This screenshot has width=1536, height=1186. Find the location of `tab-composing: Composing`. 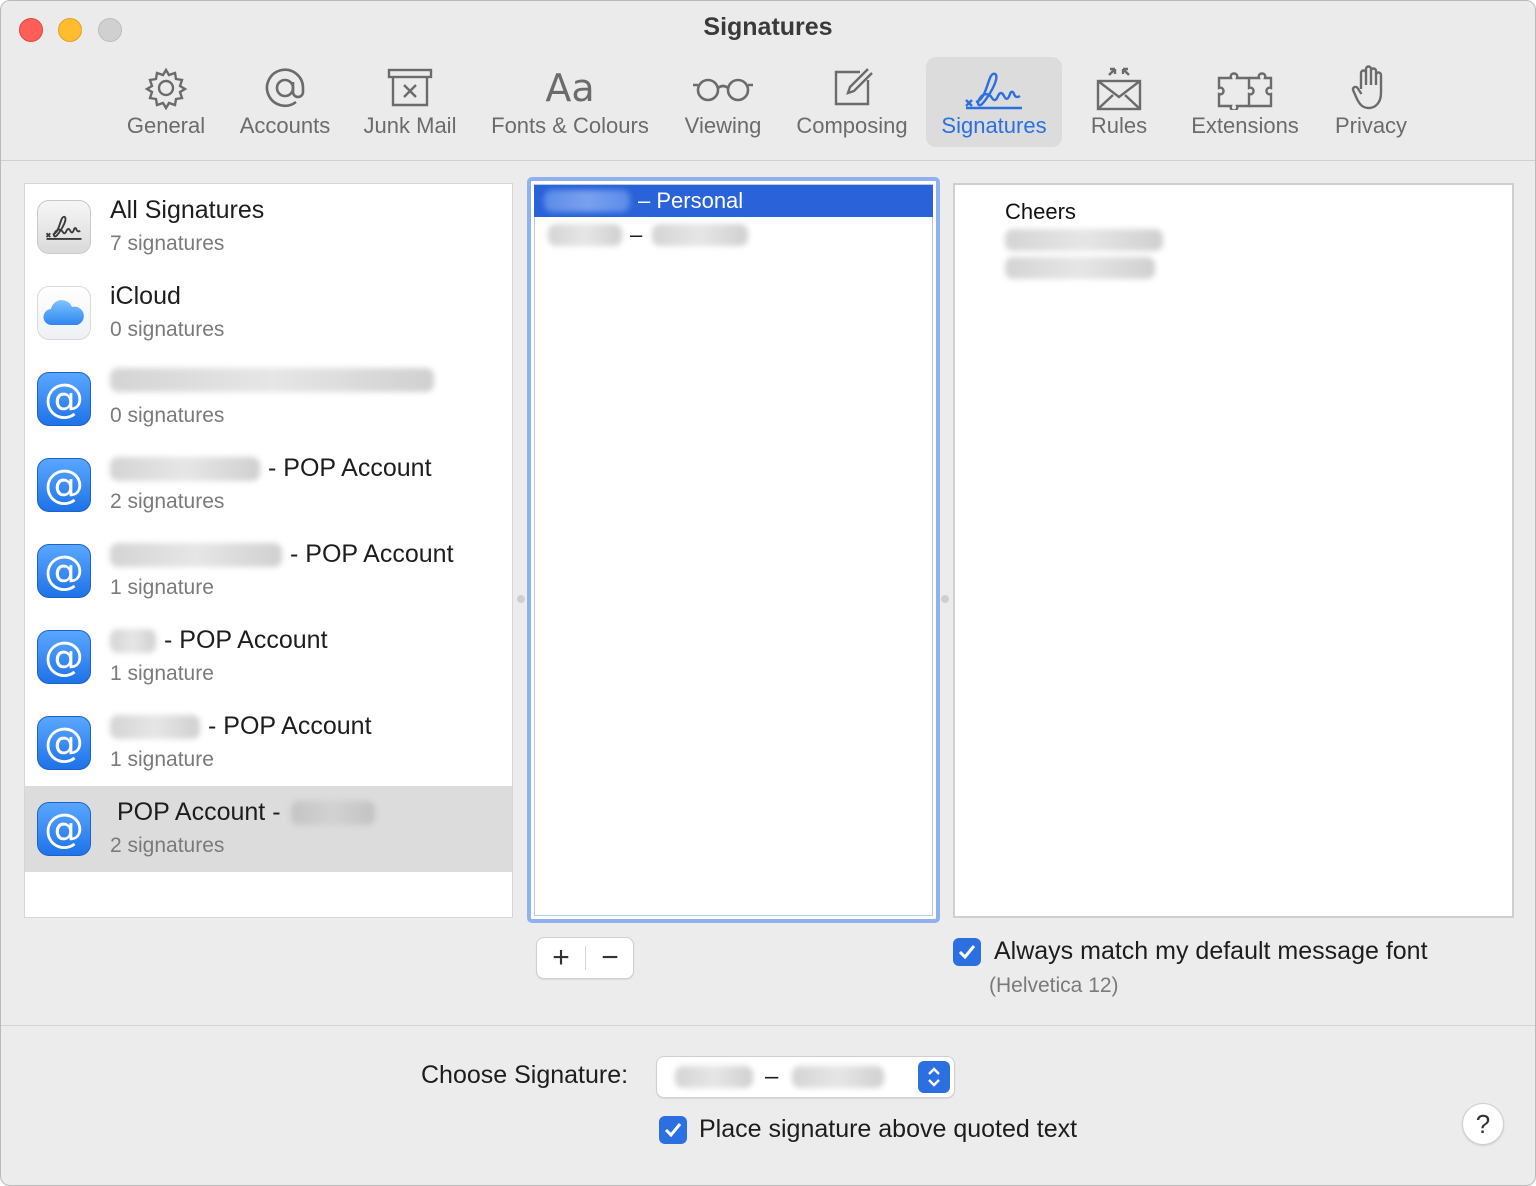

tab-composing: Composing is located at coordinates (852, 102).